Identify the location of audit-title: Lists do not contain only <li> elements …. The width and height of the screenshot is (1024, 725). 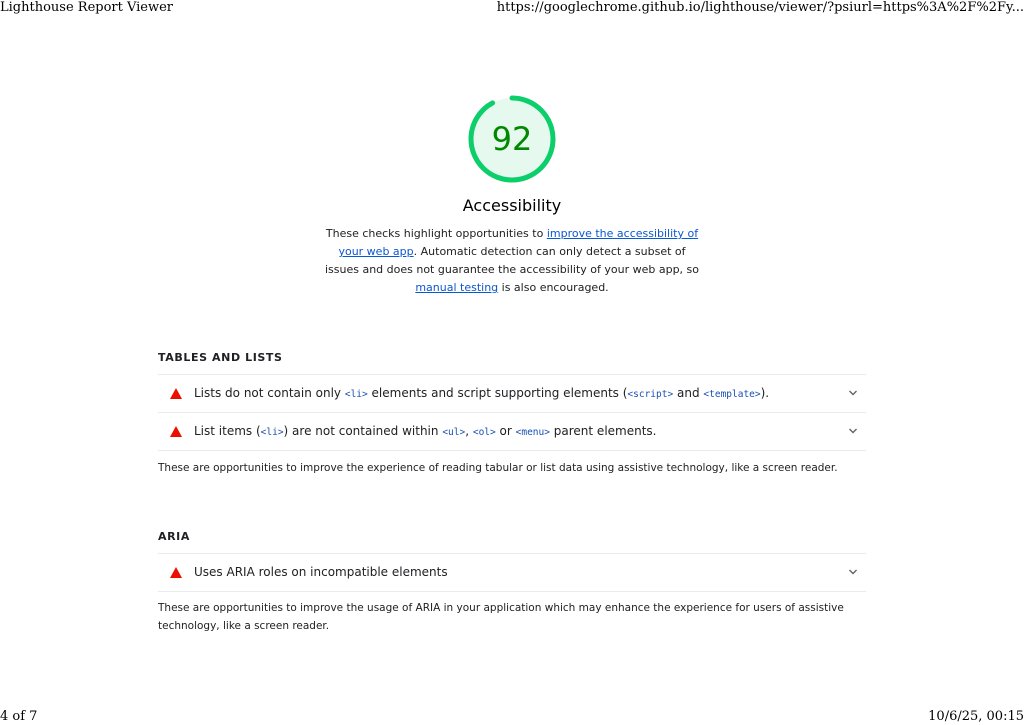
(482, 393).